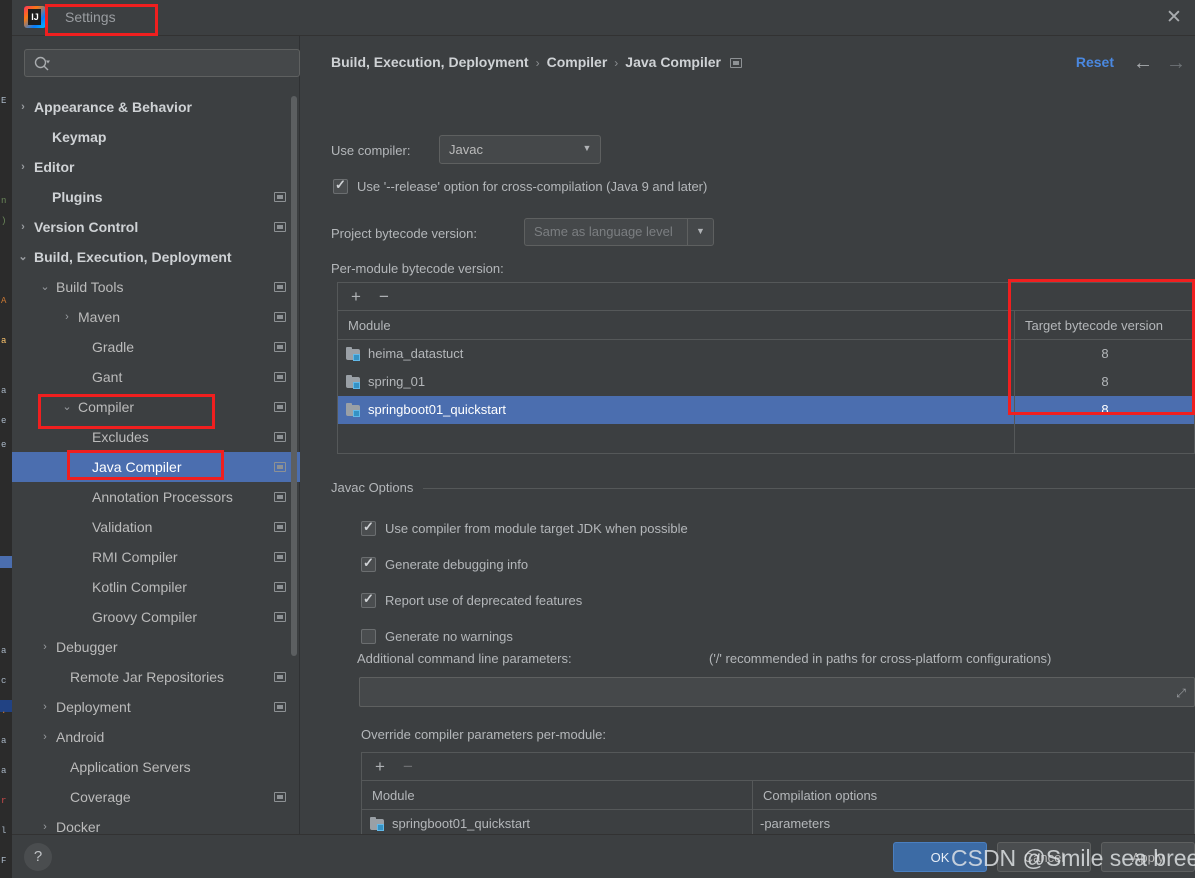 Image resolution: width=1195 pixels, height=878 pixels. I want to click on sidebar-item-excludes: Excludes, so click(156, 437).